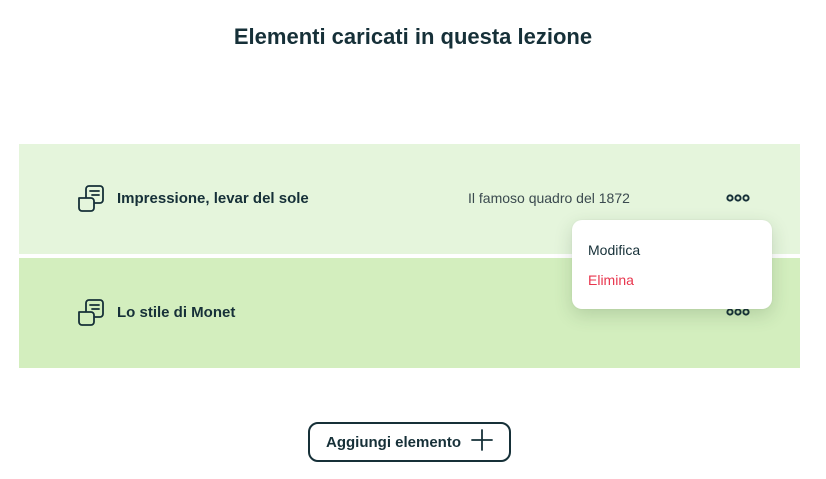 The height and width of the screenshot is (479, 826). I want to click on context-menu: Modifica Elimina, so click(672, 264).